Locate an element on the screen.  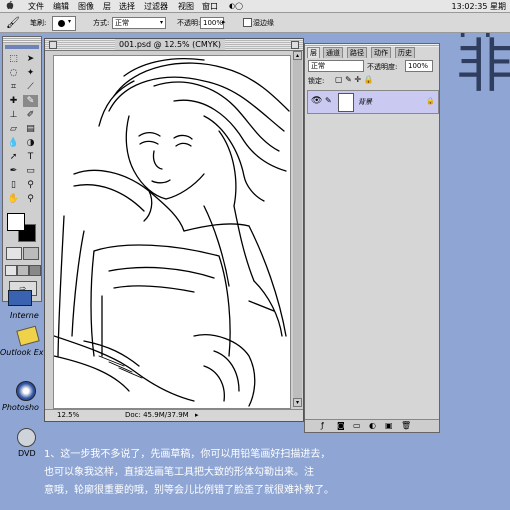
foreground-color-swatch is located at coordinates (16, 222).